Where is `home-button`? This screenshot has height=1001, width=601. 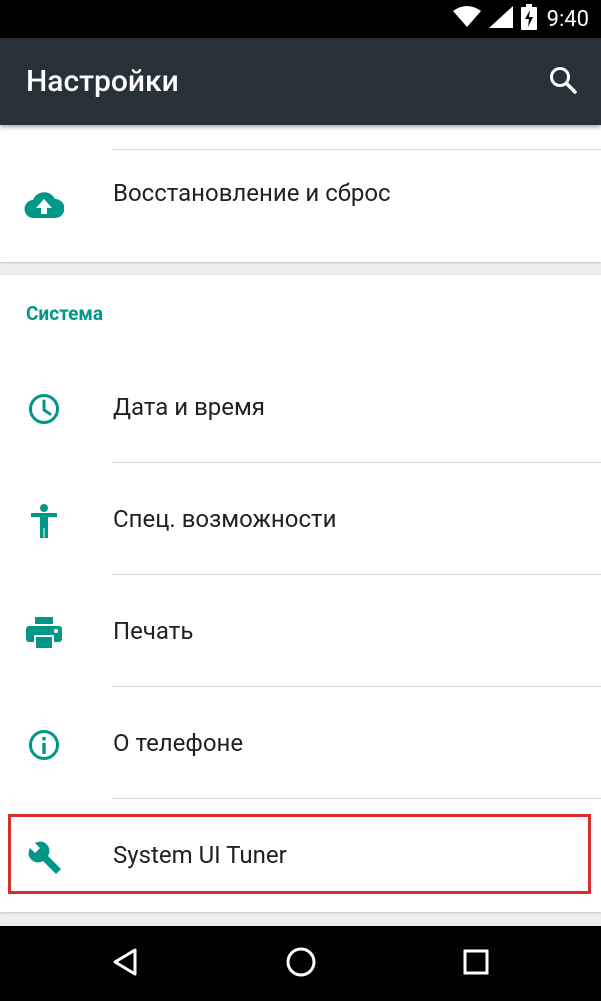
home-button is located at coordinates (301, 964).